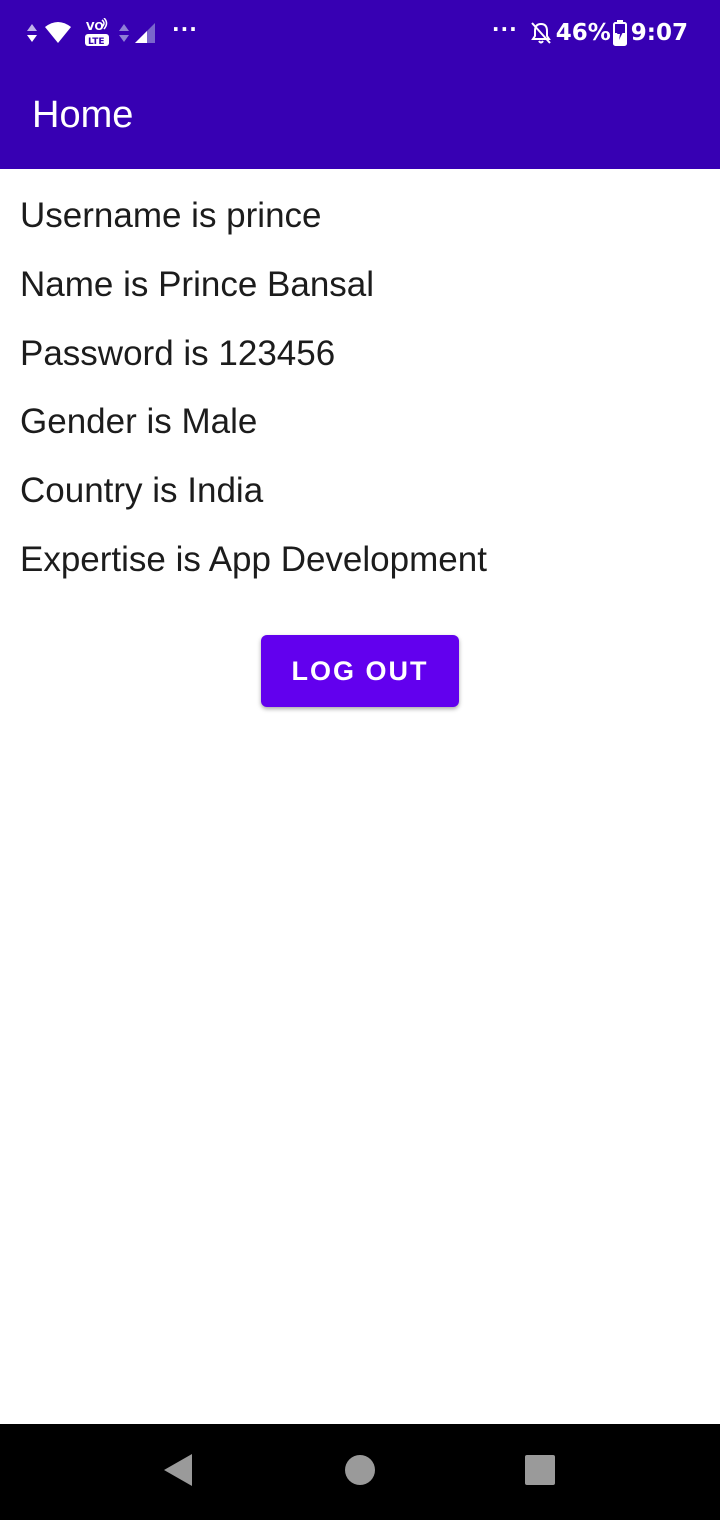 This screenshot has width=720, height=1520. What do you see at coordinates (96, 42) in the screenshot?
I see `volte-bottom-text: LTE` at bounding box center [96, 42].